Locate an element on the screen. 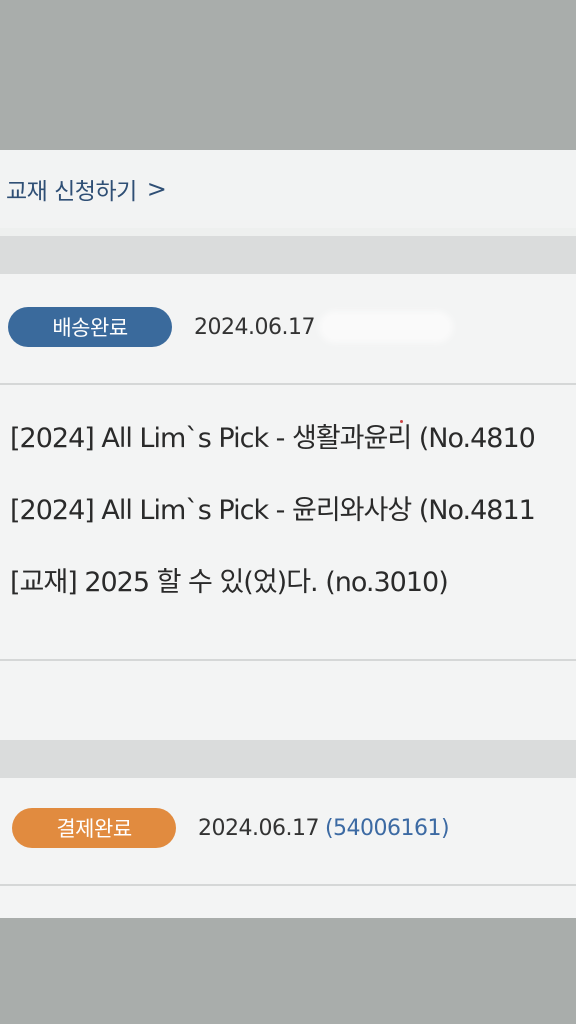 Image resolution: width=576 pixels, height=1024 pixels. order-number-redacted is located at coordinates (385, 327).